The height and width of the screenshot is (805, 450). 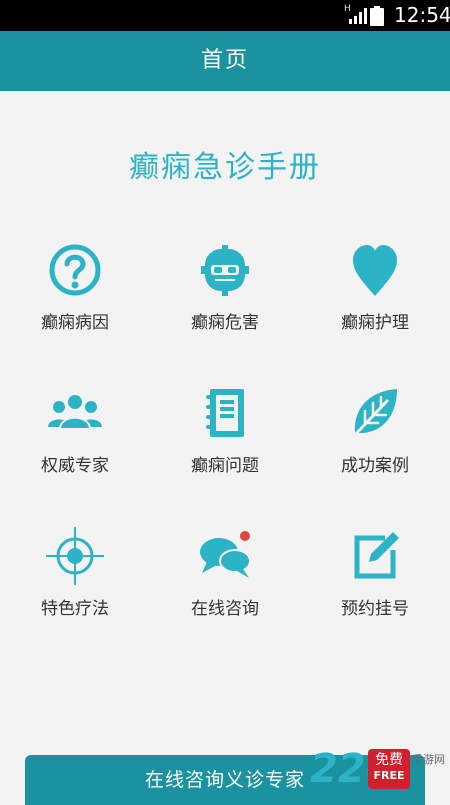 I want to click on grid-item-label: 癫痫危害, so click(x=225, y=323).